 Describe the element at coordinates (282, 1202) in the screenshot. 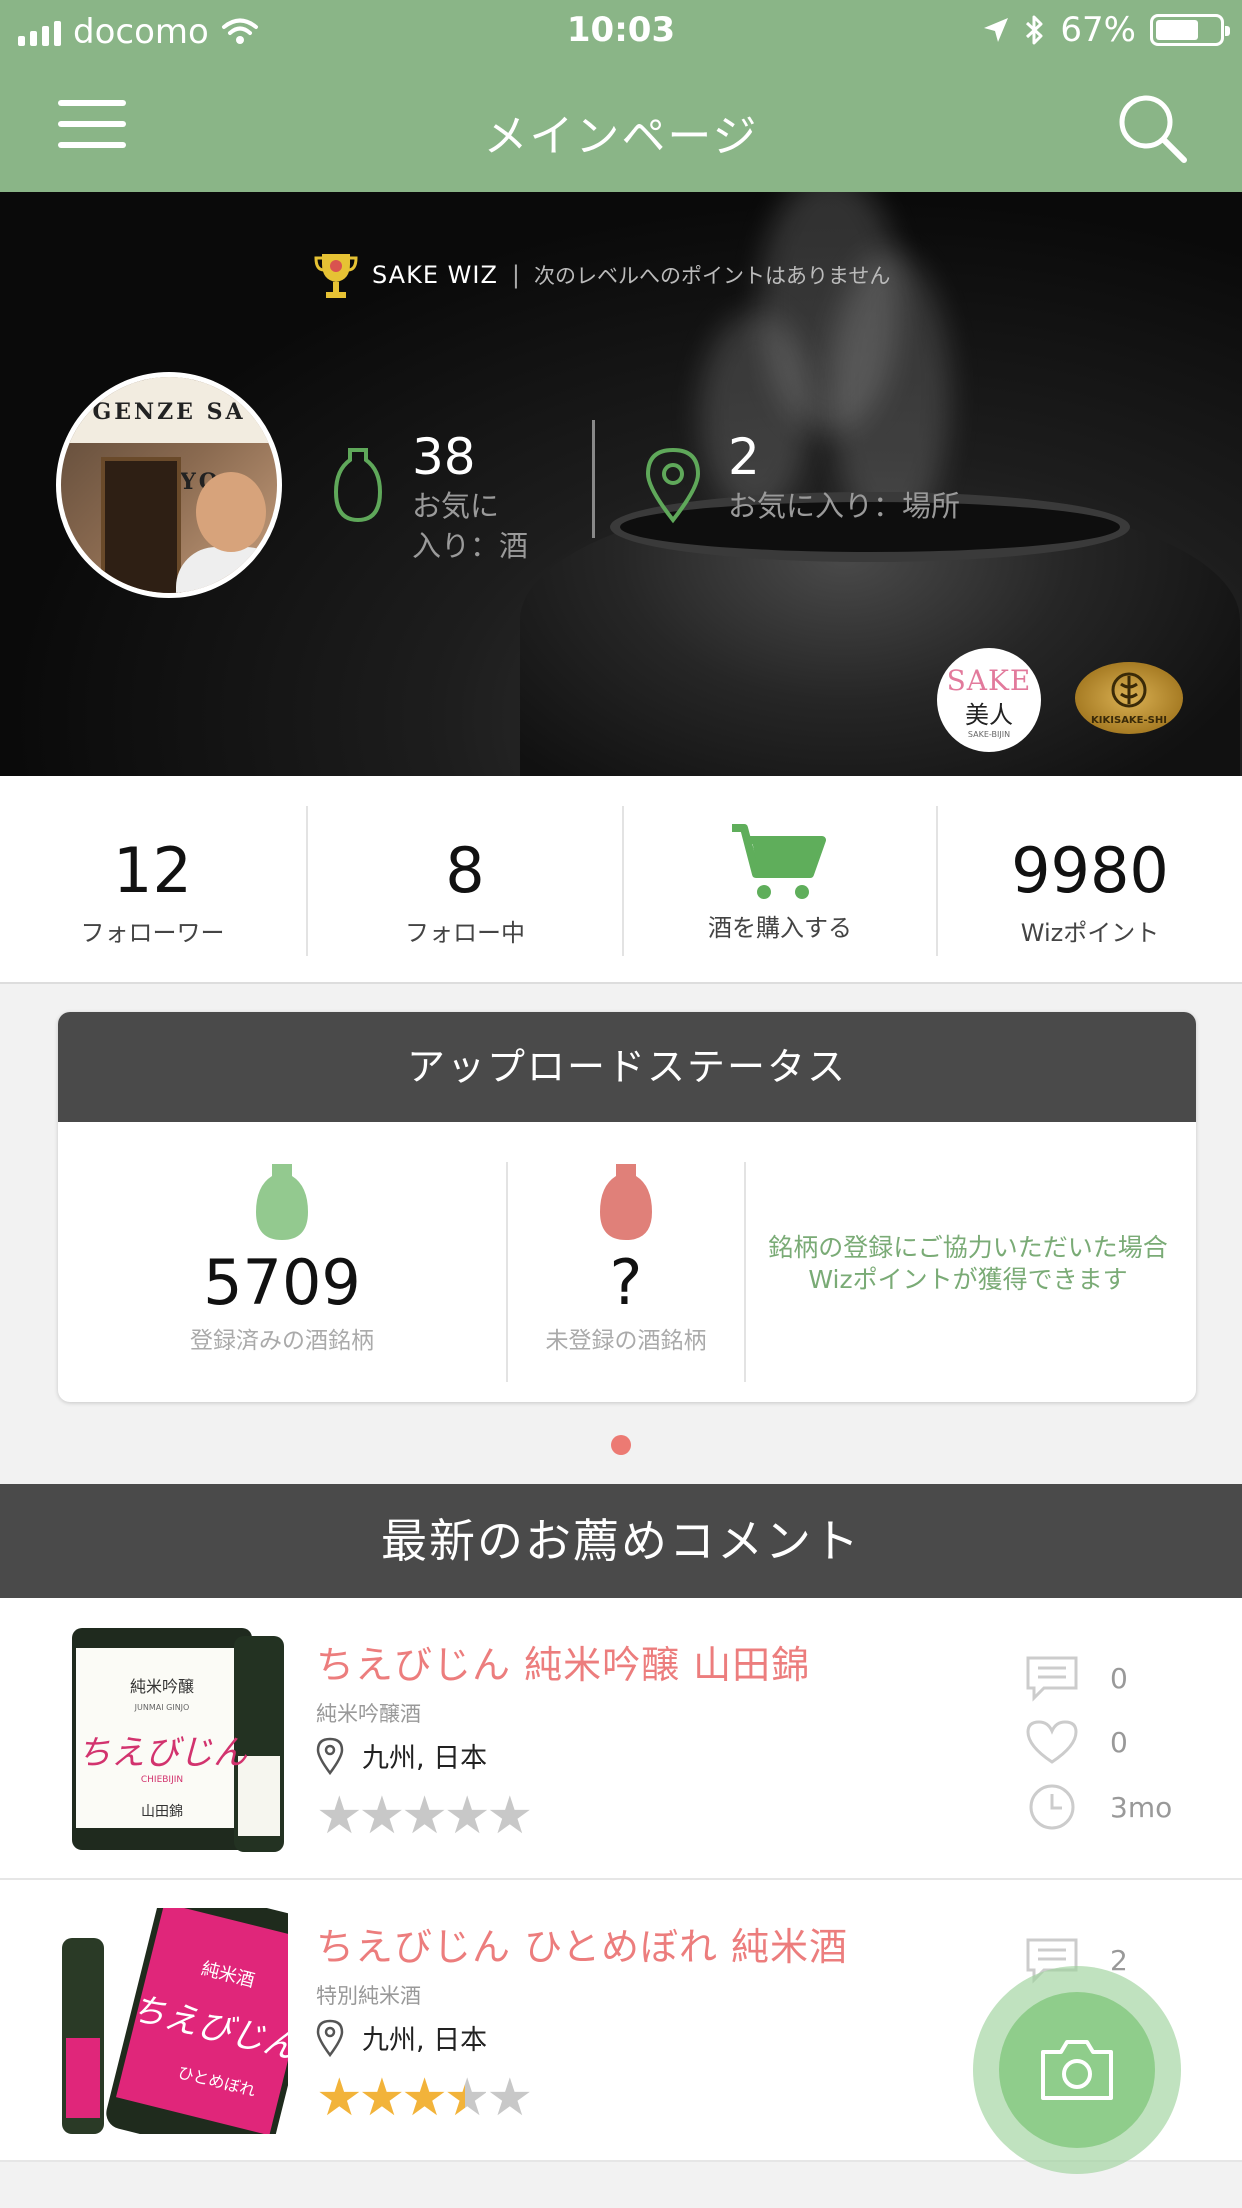

I see `green-bottle-icon` at that location.